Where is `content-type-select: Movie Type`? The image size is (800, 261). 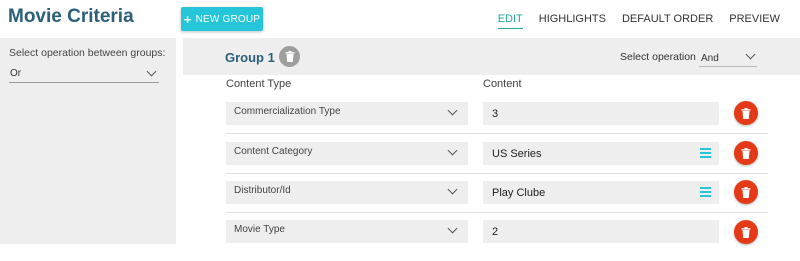
content-type-select: Movie Type is located at coordinates (347, 231).